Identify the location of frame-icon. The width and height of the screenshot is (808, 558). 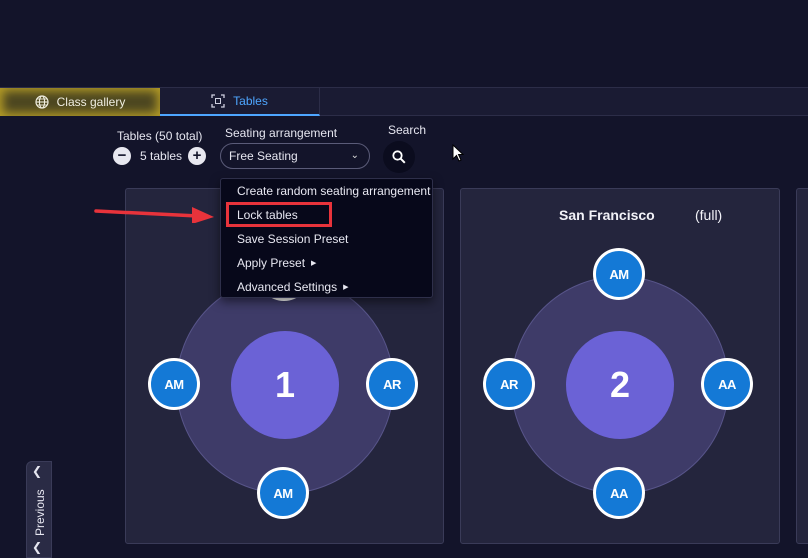
(218, 101).